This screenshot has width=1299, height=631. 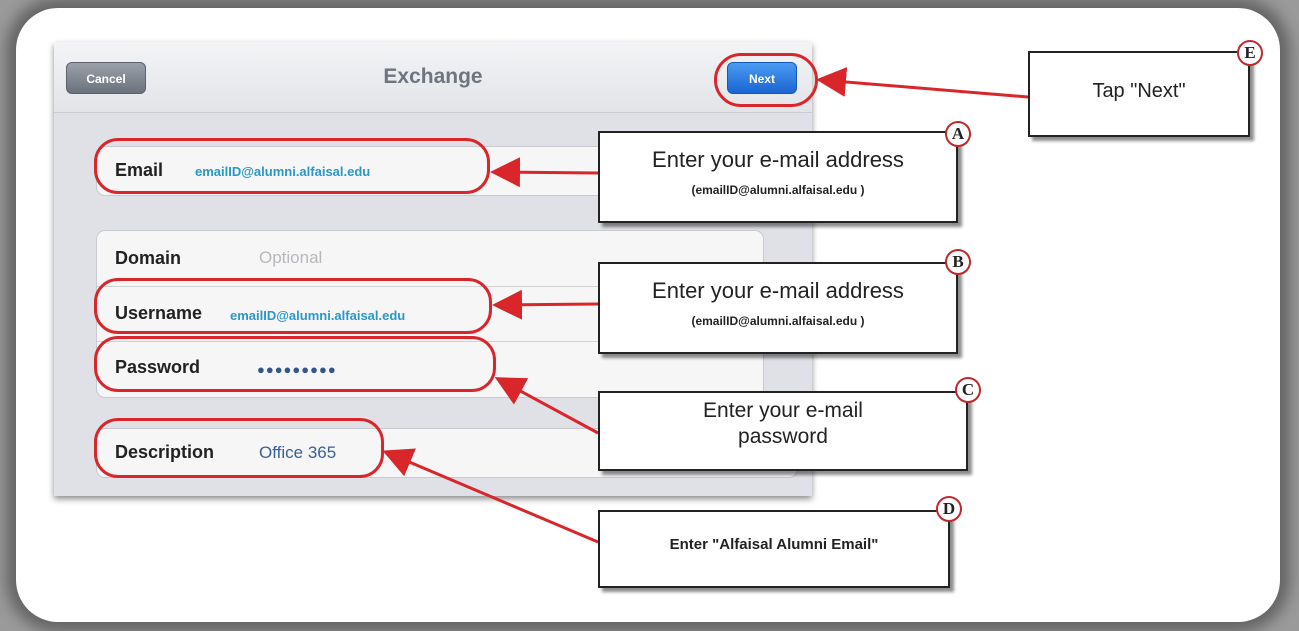 I want to click on badge-e: E, so click(x=1250, y=53).